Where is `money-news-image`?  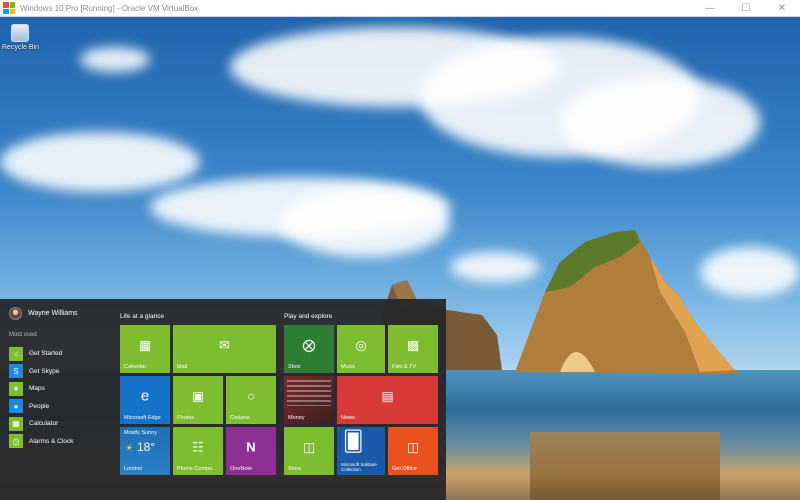
money-news-image is located at coordinates (309, 393).